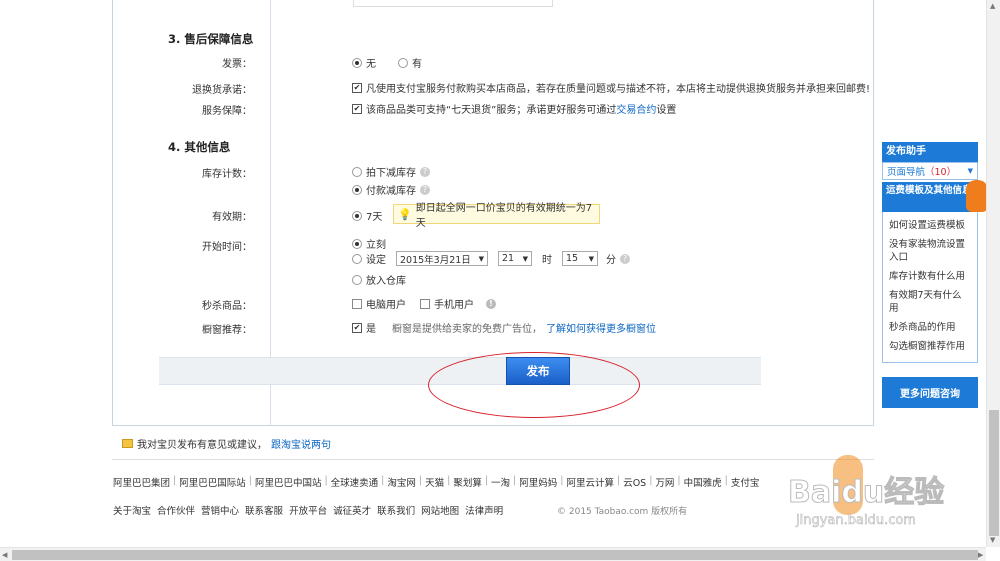  What do you see at coordinates (980, 555) in the screenshot?
I see `scroll-right-icon: ▶` at bounding box center [980, 555].